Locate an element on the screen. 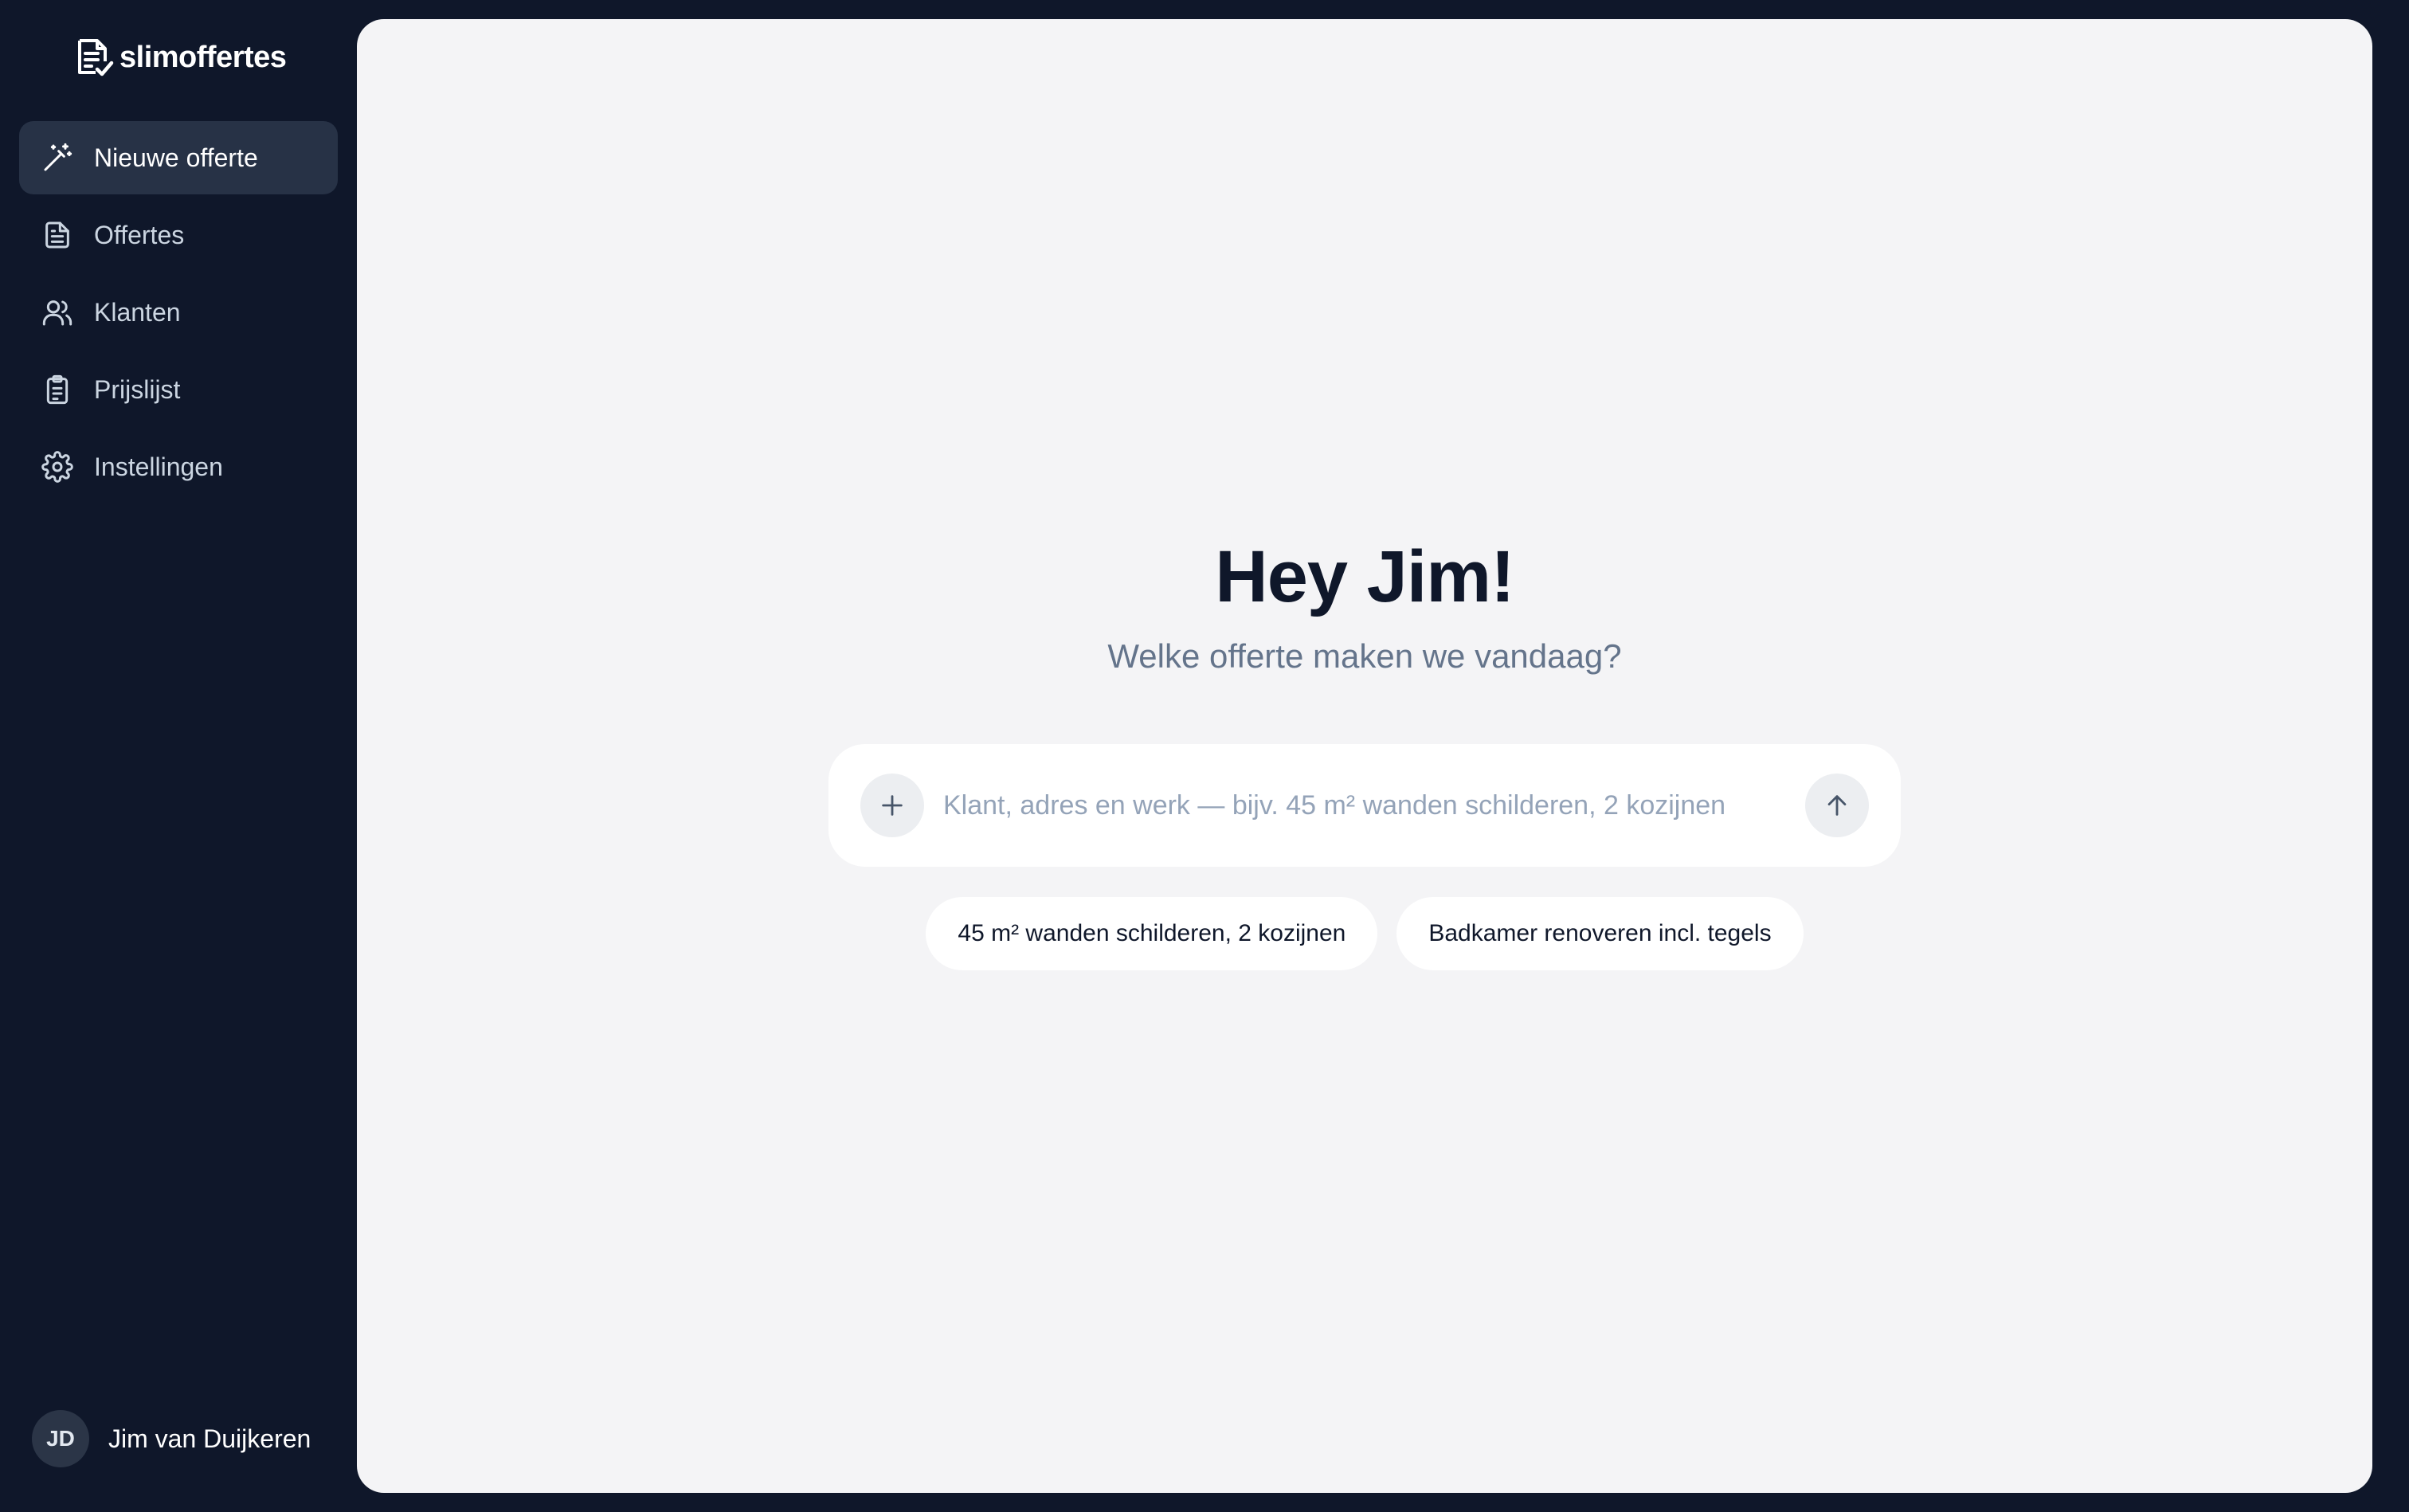 This screenshot has width=2409, height=1512. user-name: Jim van Duijkeren is located at coordinates (209, 1438).